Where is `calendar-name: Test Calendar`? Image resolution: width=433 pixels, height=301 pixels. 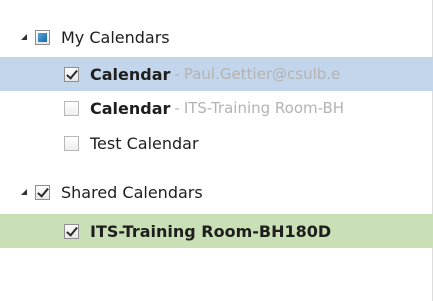
calendar-name: Test Calendar is located at coordinates (144, 143).